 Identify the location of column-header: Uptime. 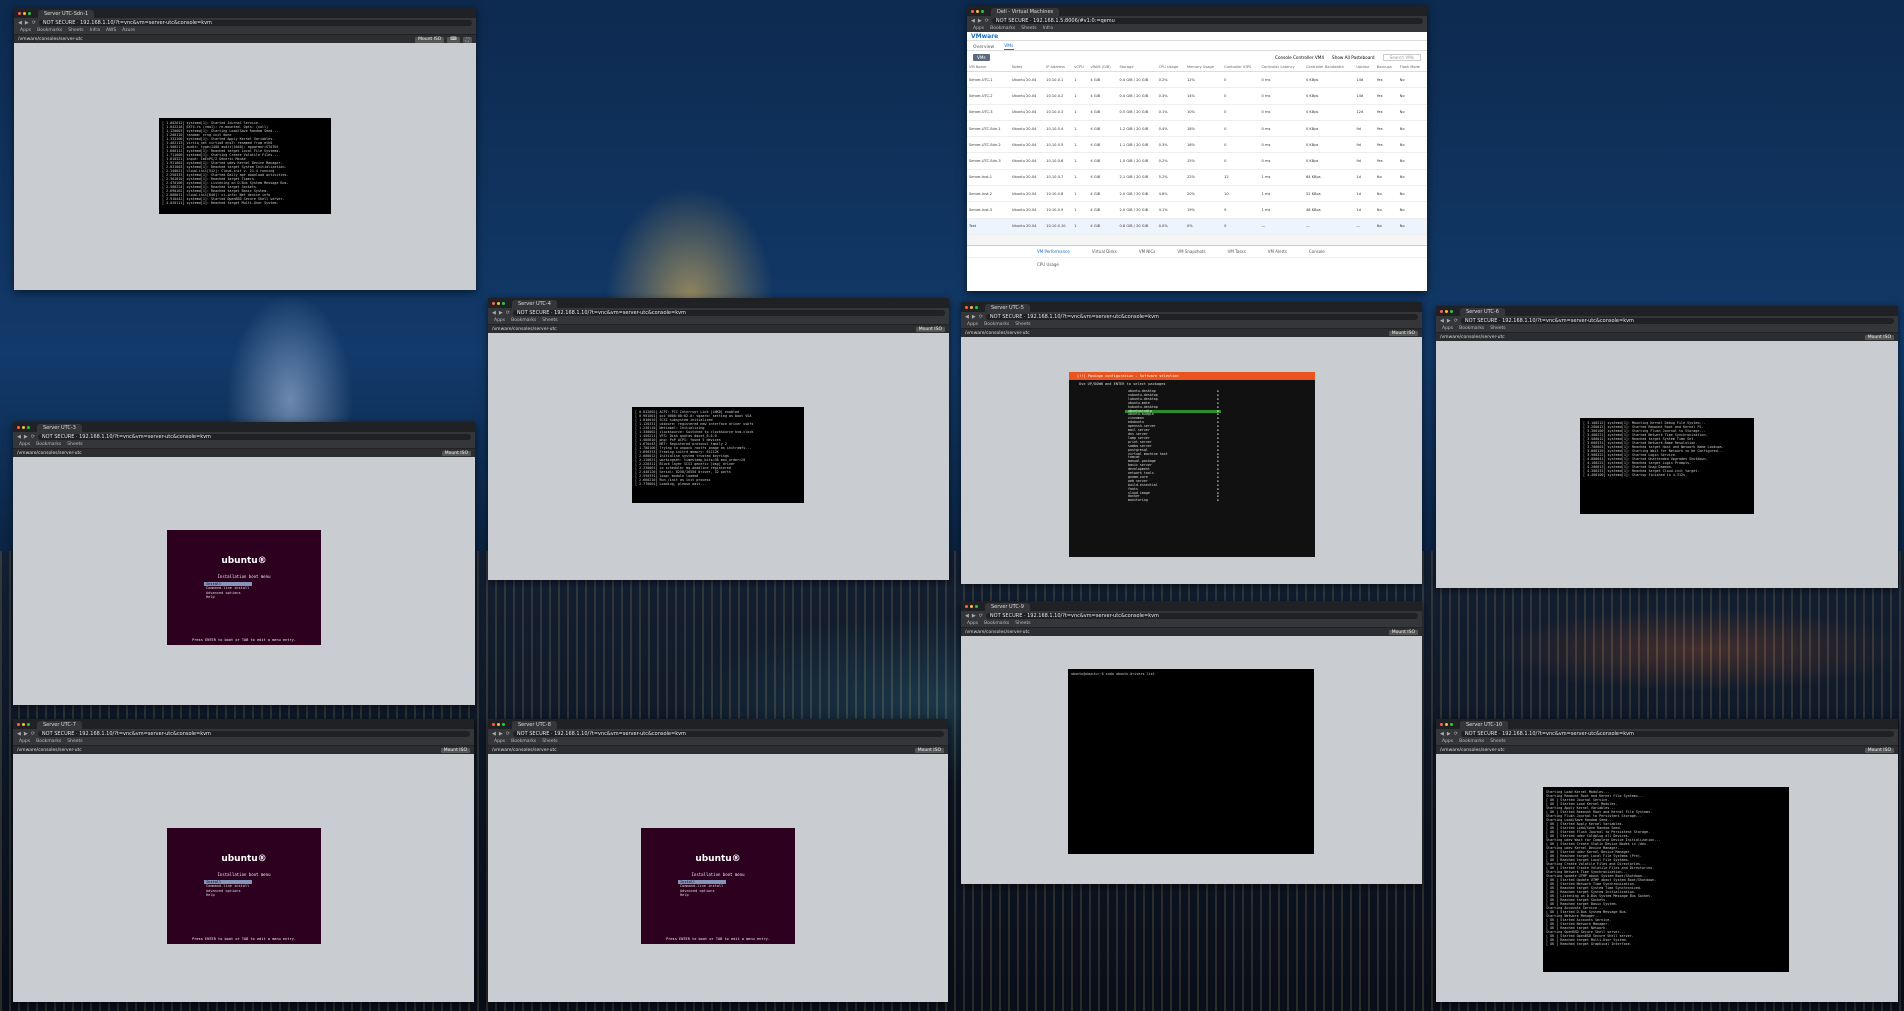
(1364, 67).